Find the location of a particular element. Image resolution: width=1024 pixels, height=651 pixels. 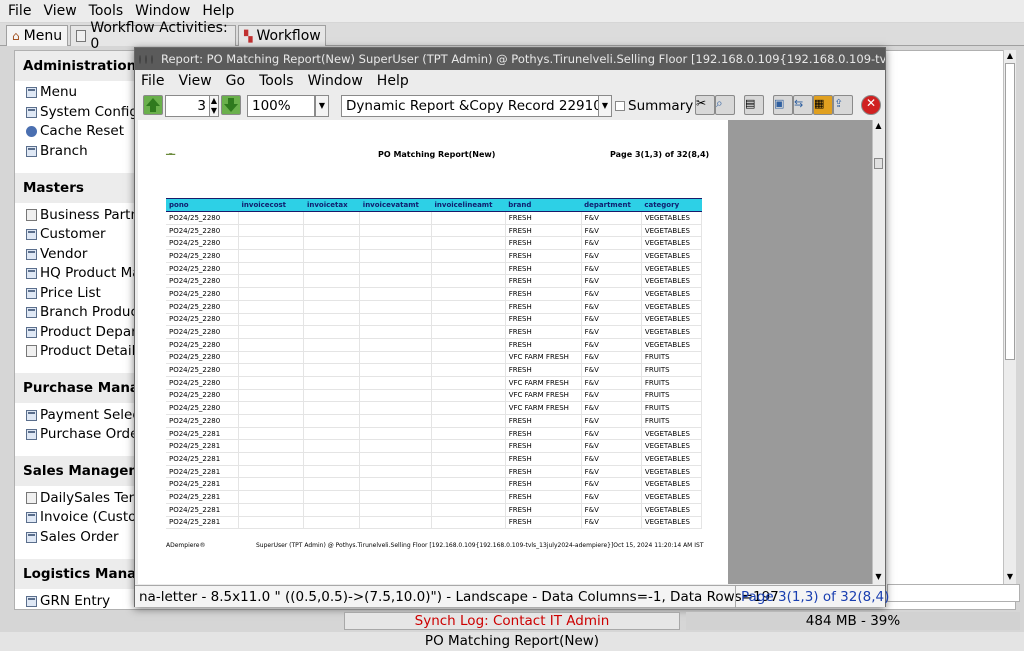

print-button: ▤ is located at coordinates (754, 105).